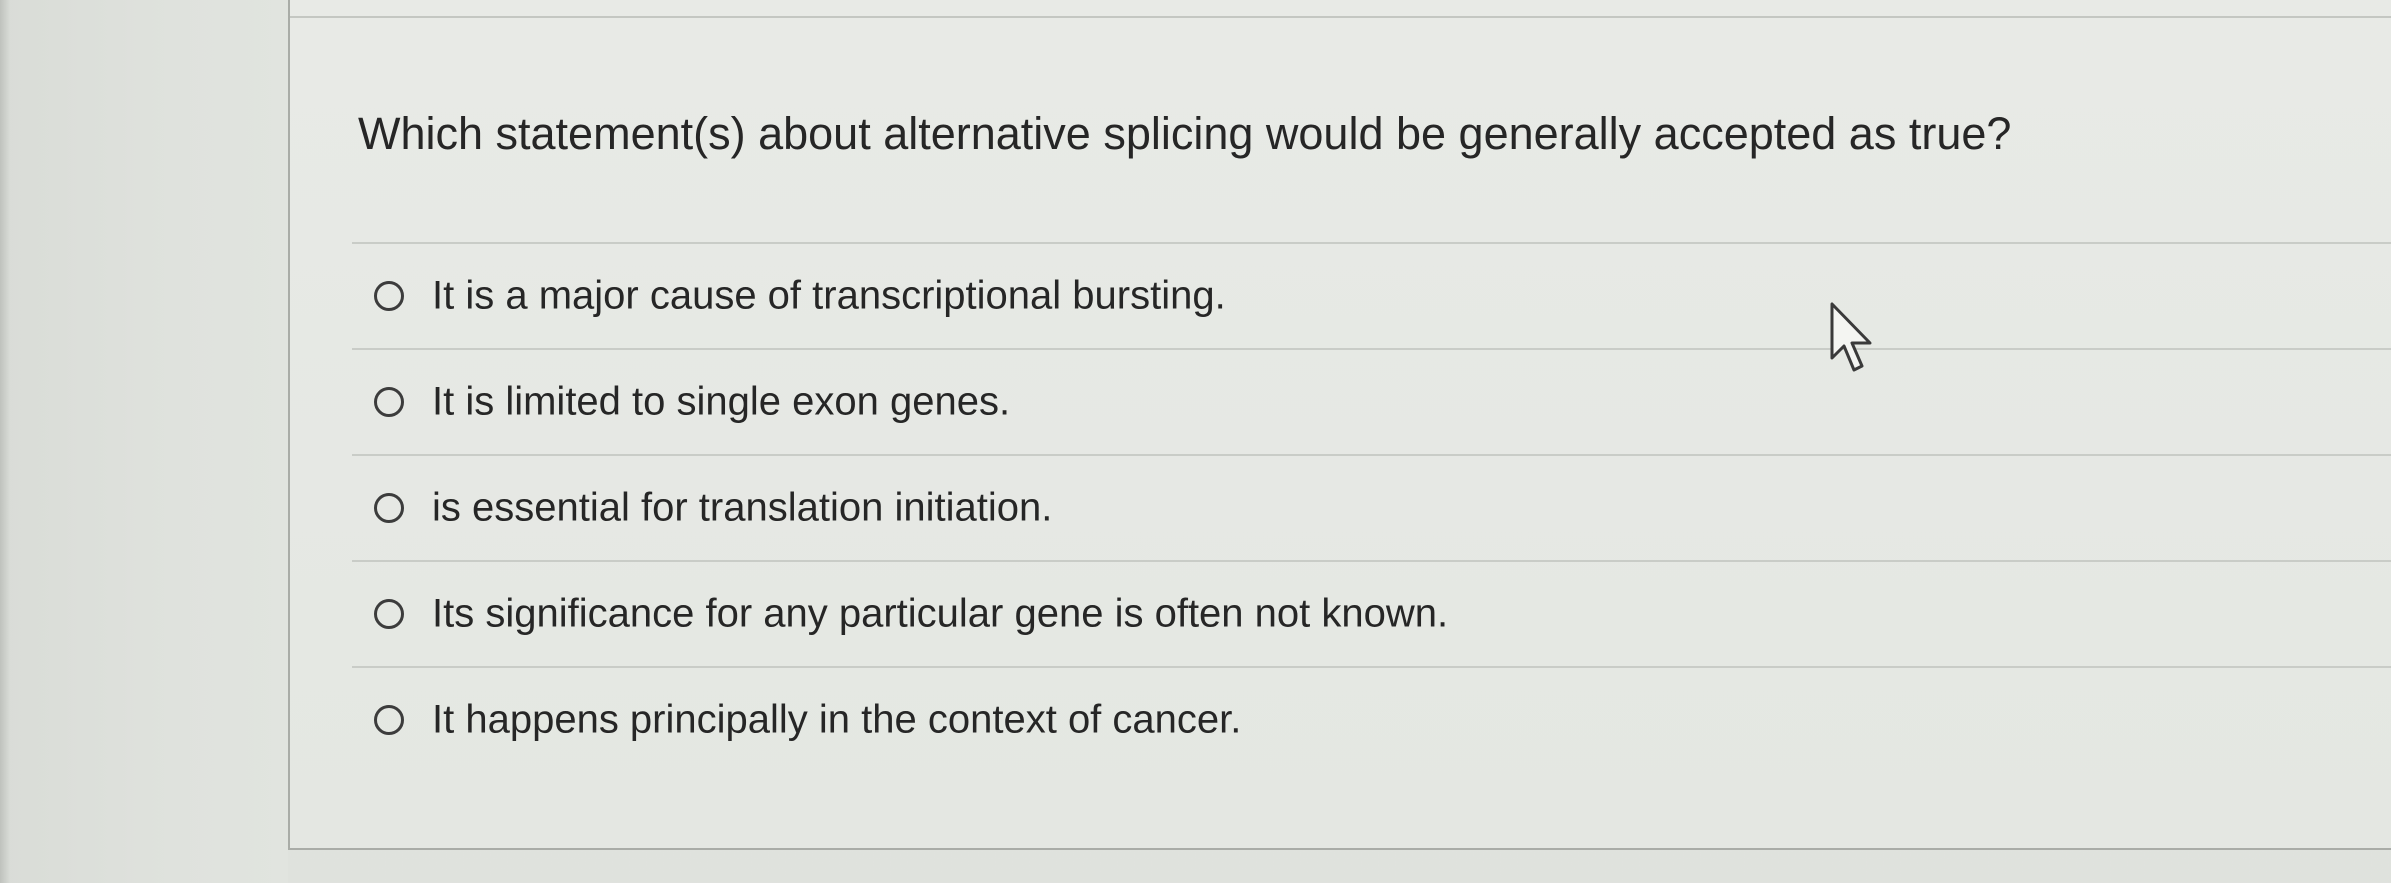 The image size is (2391, 883). I want to click on answer-option: It is limited to single exon genes., so click(1371, 403).